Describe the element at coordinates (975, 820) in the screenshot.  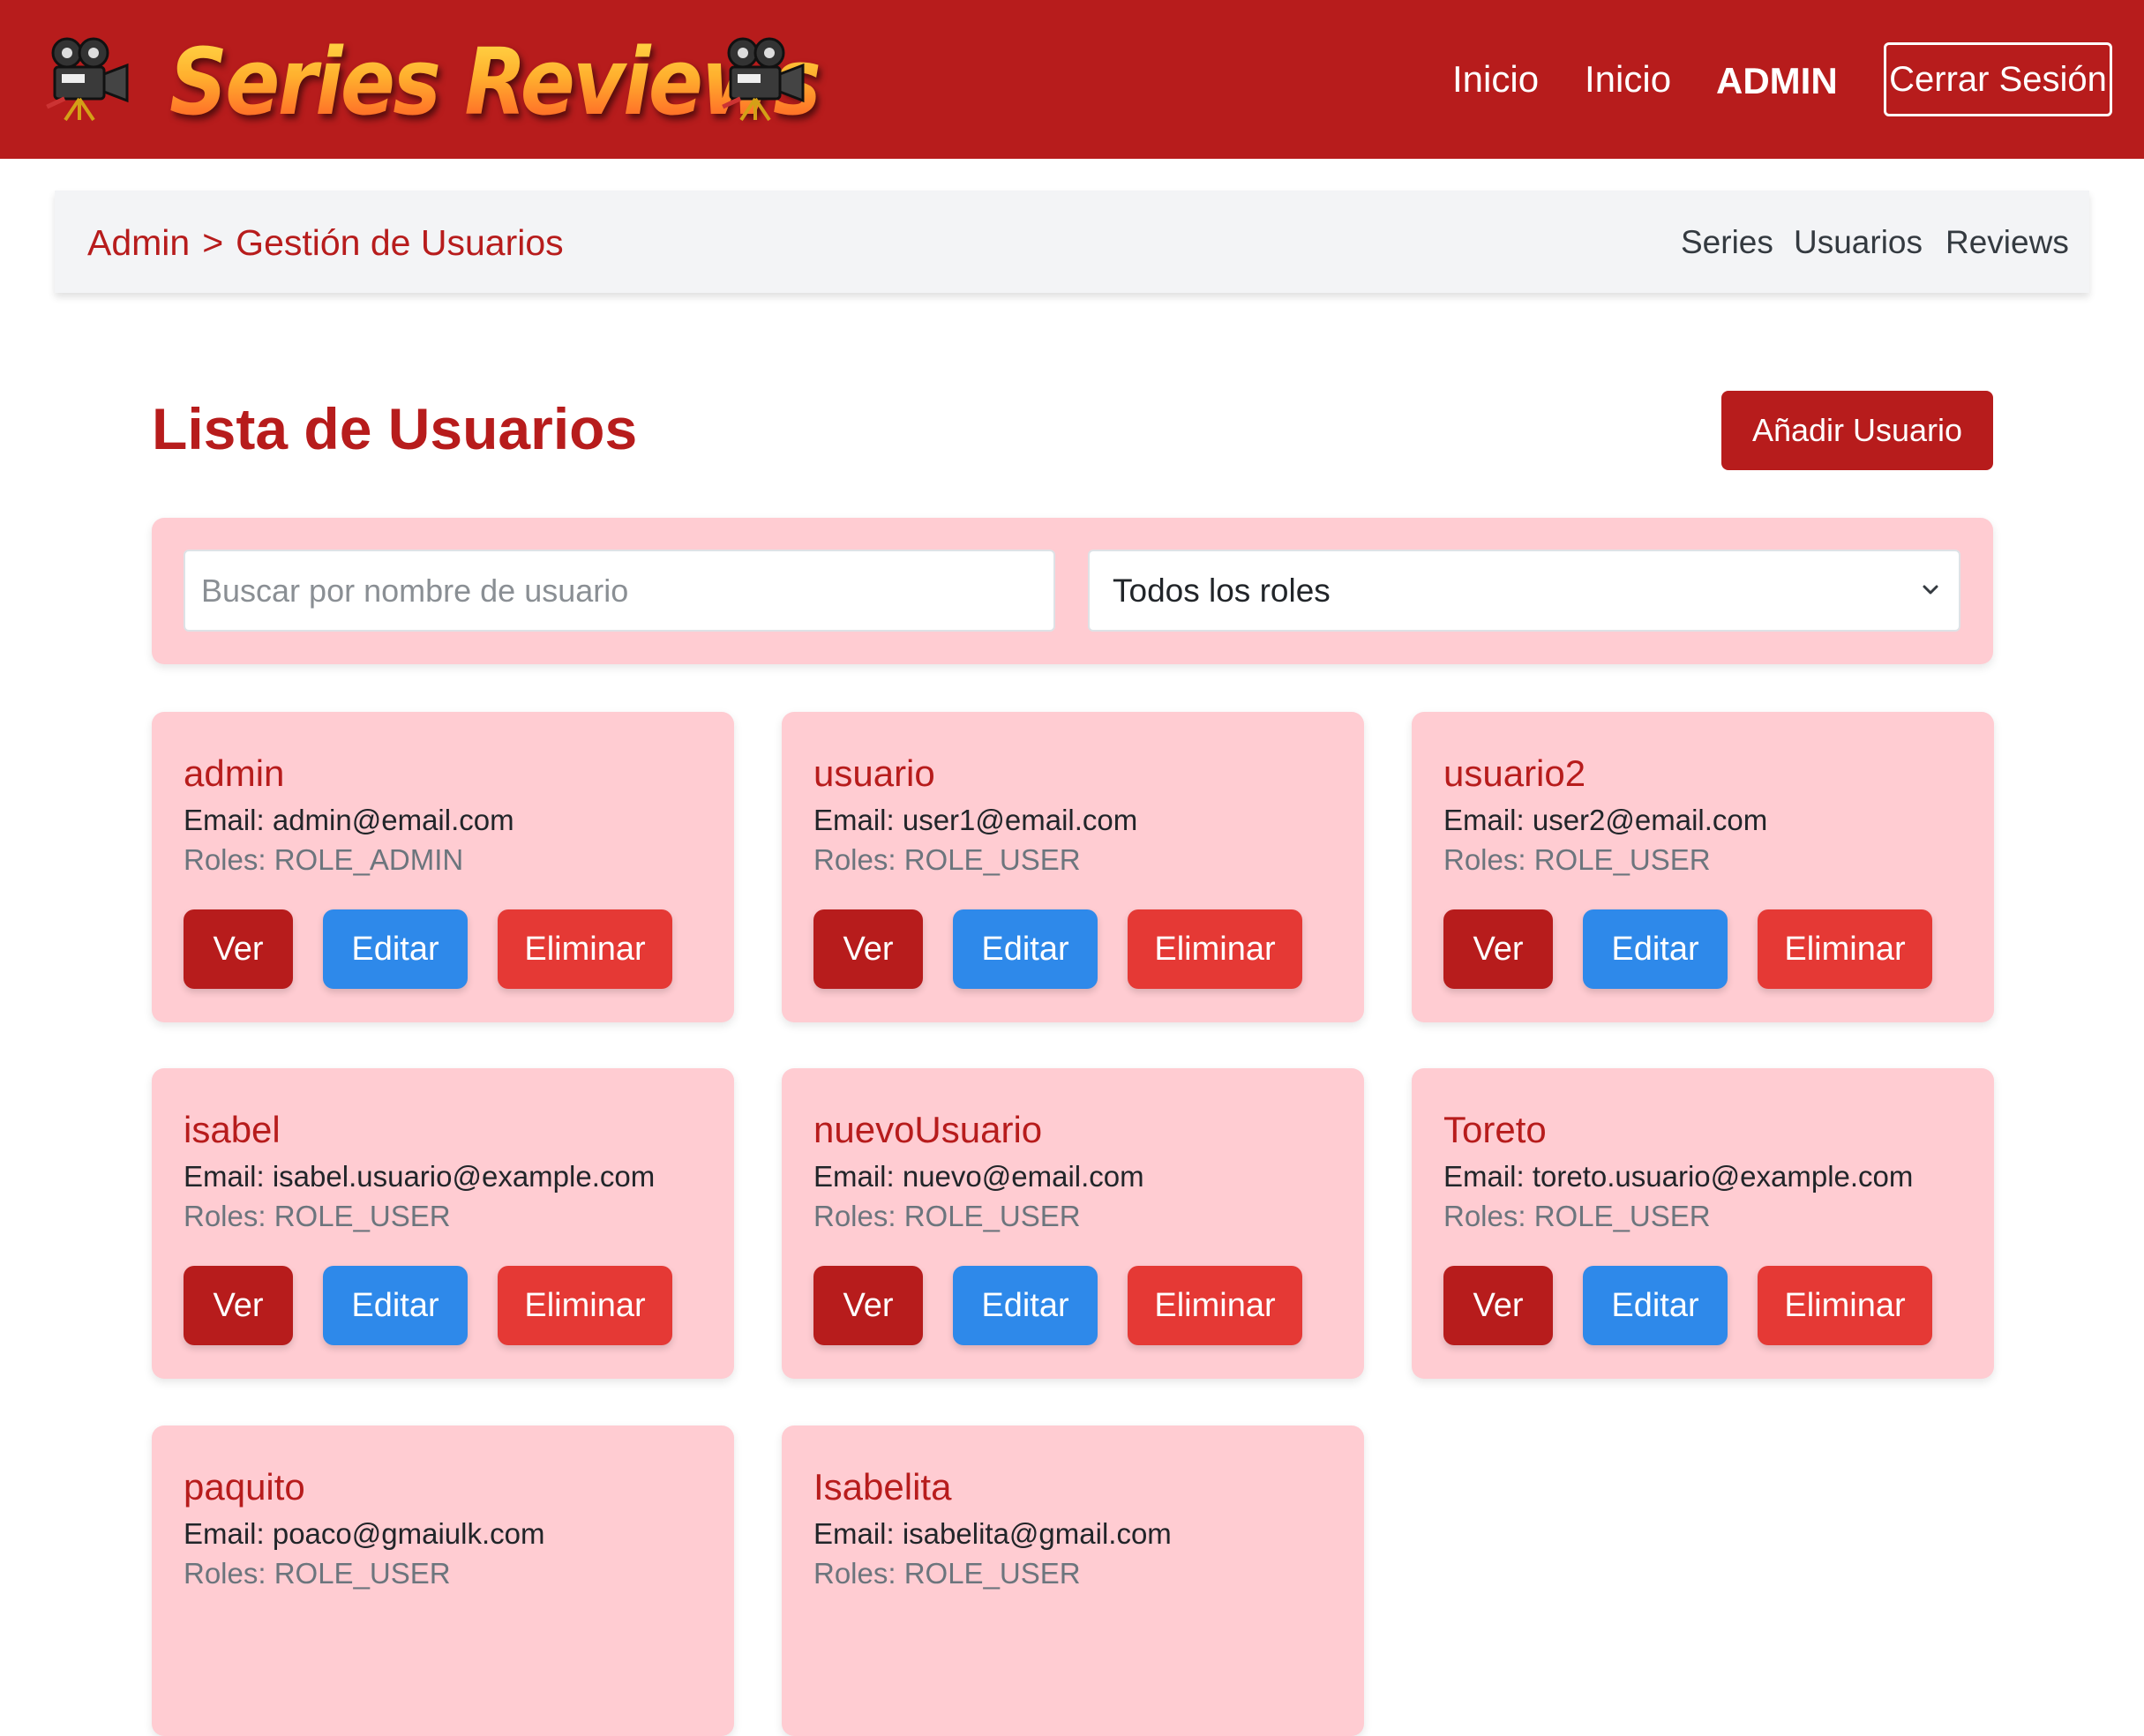
I see `user-email: Email: user1@email.com` at that location.